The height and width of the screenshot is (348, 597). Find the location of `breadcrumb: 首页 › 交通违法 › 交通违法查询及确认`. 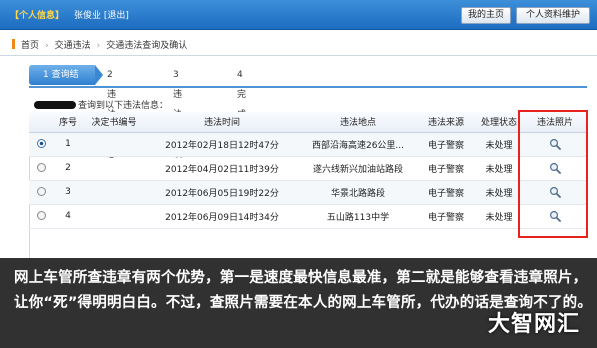

breadcrumb: 首页 › 交通违法 › 交通违法查询及确认 is located at coordinates (99, 44).